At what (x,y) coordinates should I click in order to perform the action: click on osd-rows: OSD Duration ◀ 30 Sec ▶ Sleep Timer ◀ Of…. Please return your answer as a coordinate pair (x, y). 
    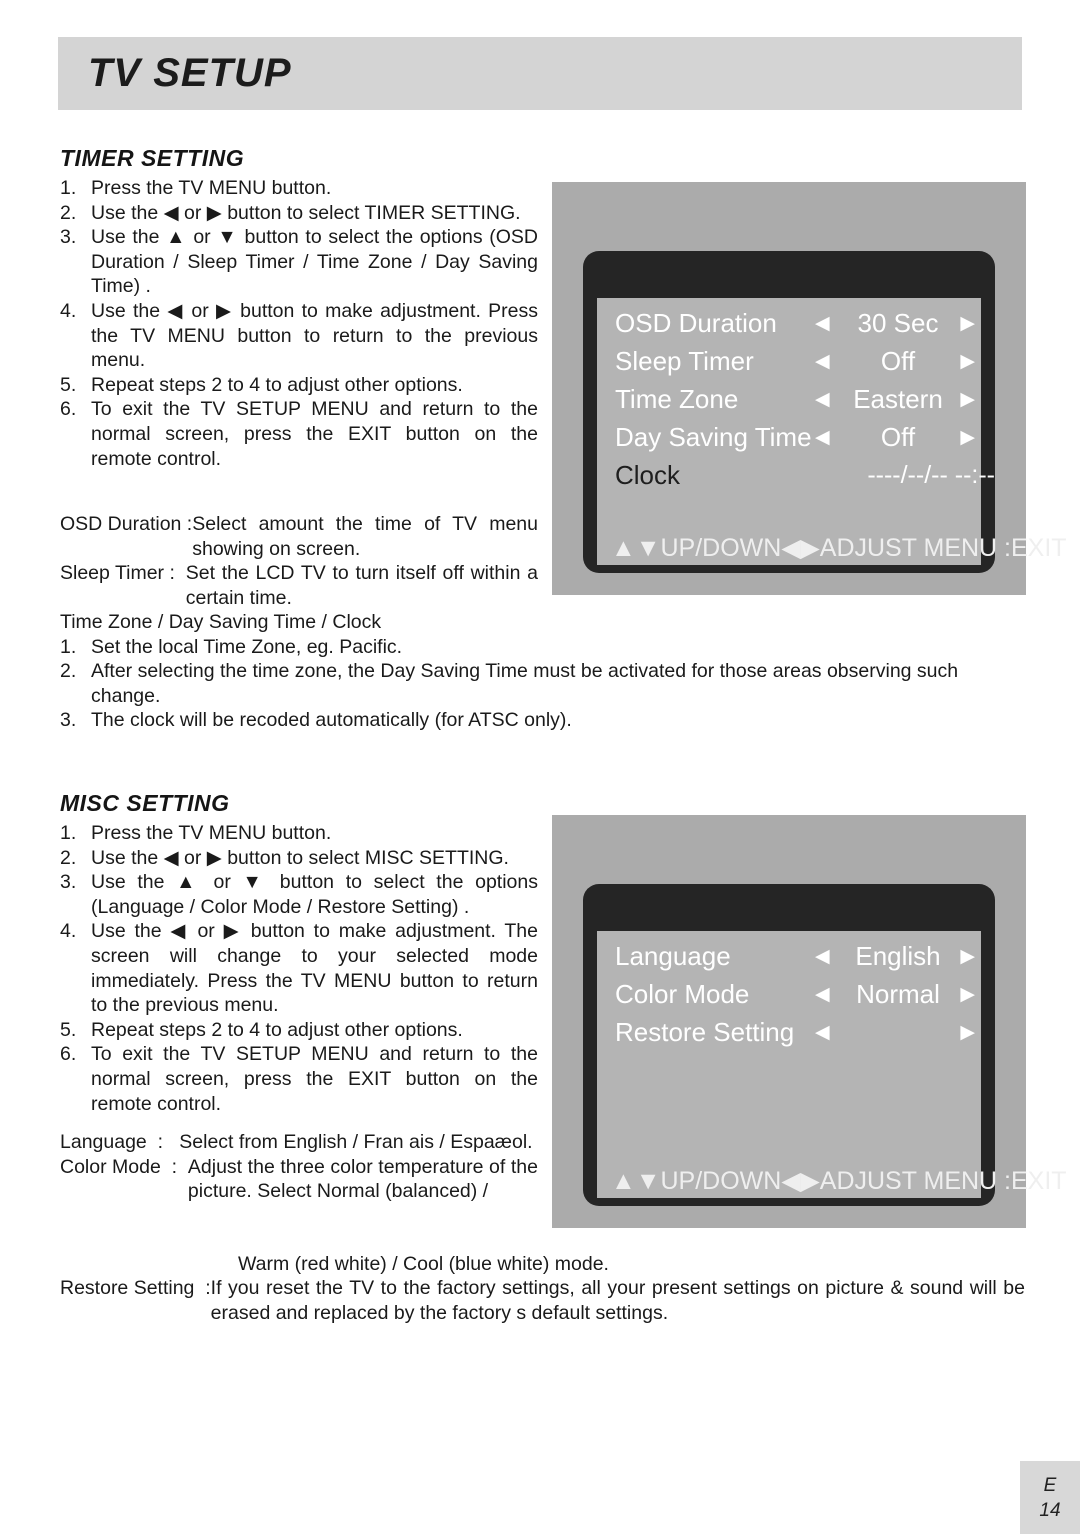
    Looking at the image, I should click on (796, 396).